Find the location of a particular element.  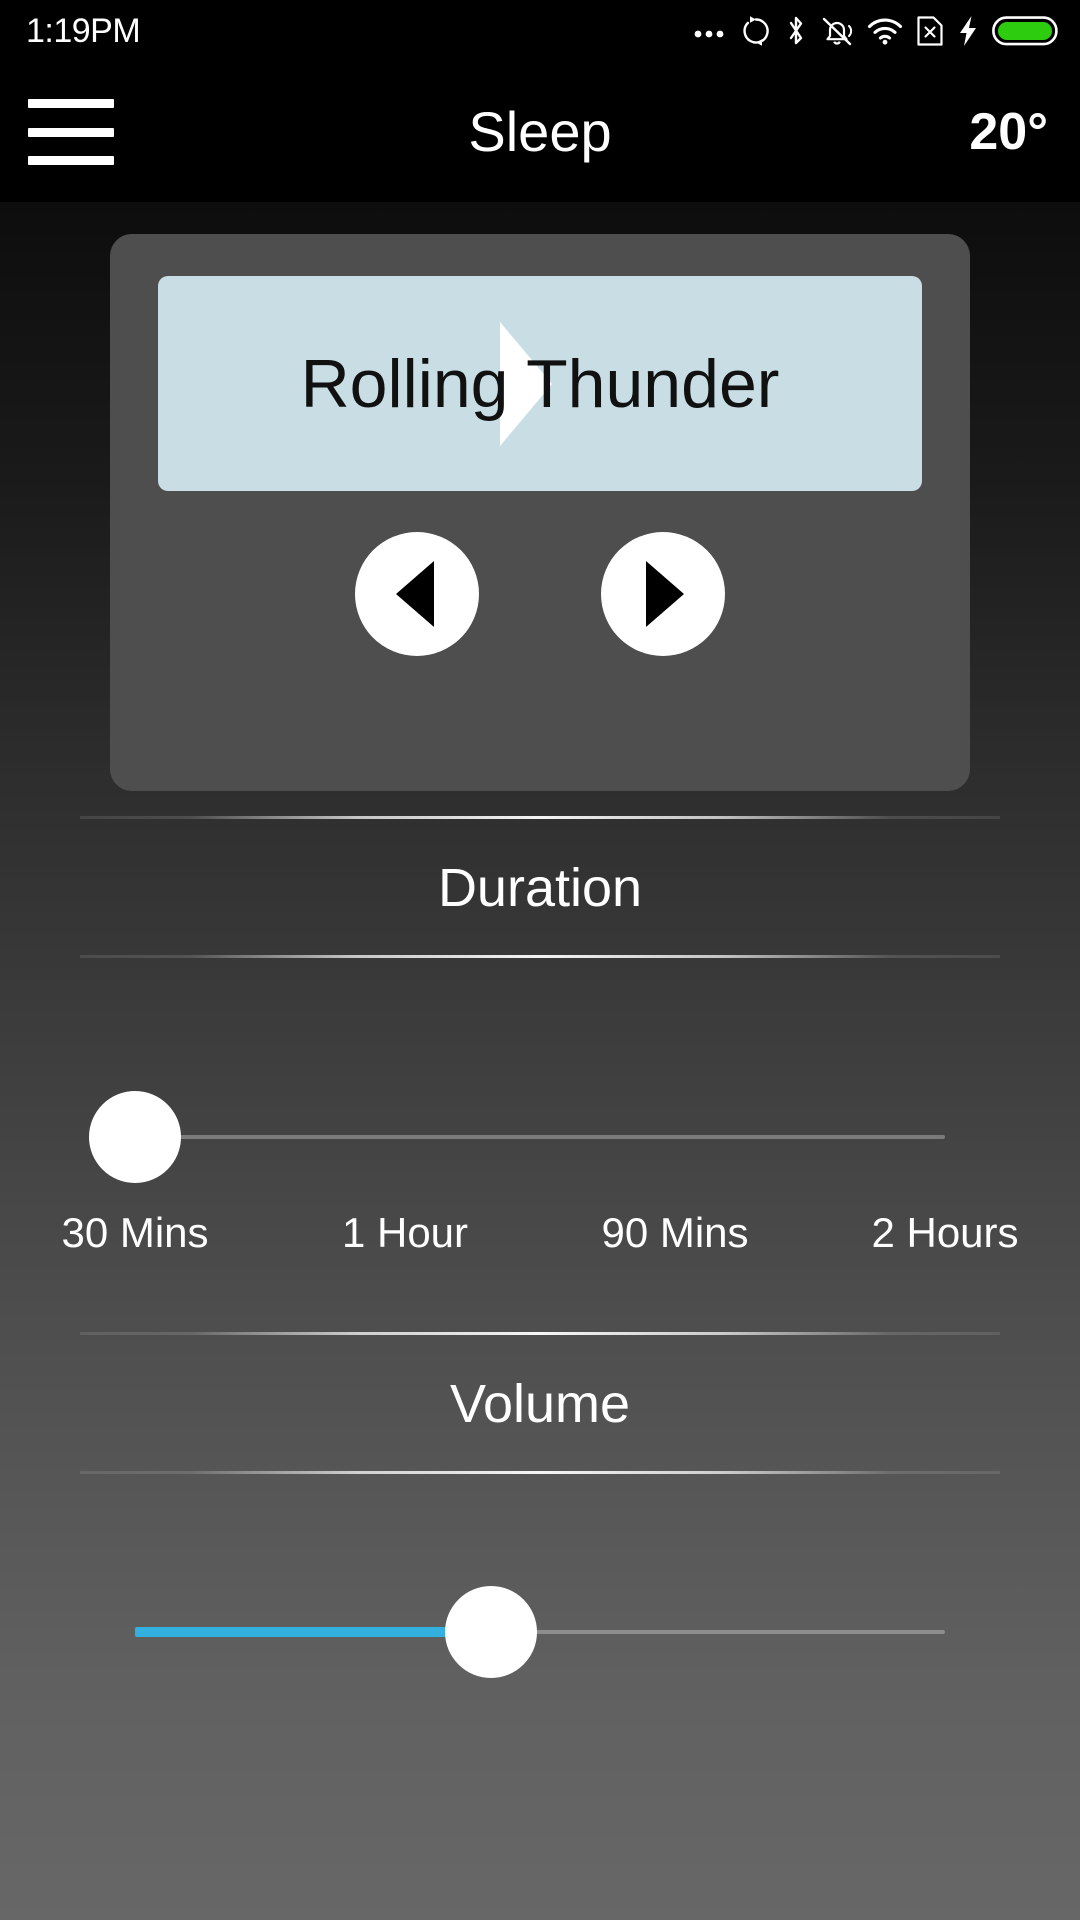

duration-section-header: Duration is located at coordinates (540, 887).